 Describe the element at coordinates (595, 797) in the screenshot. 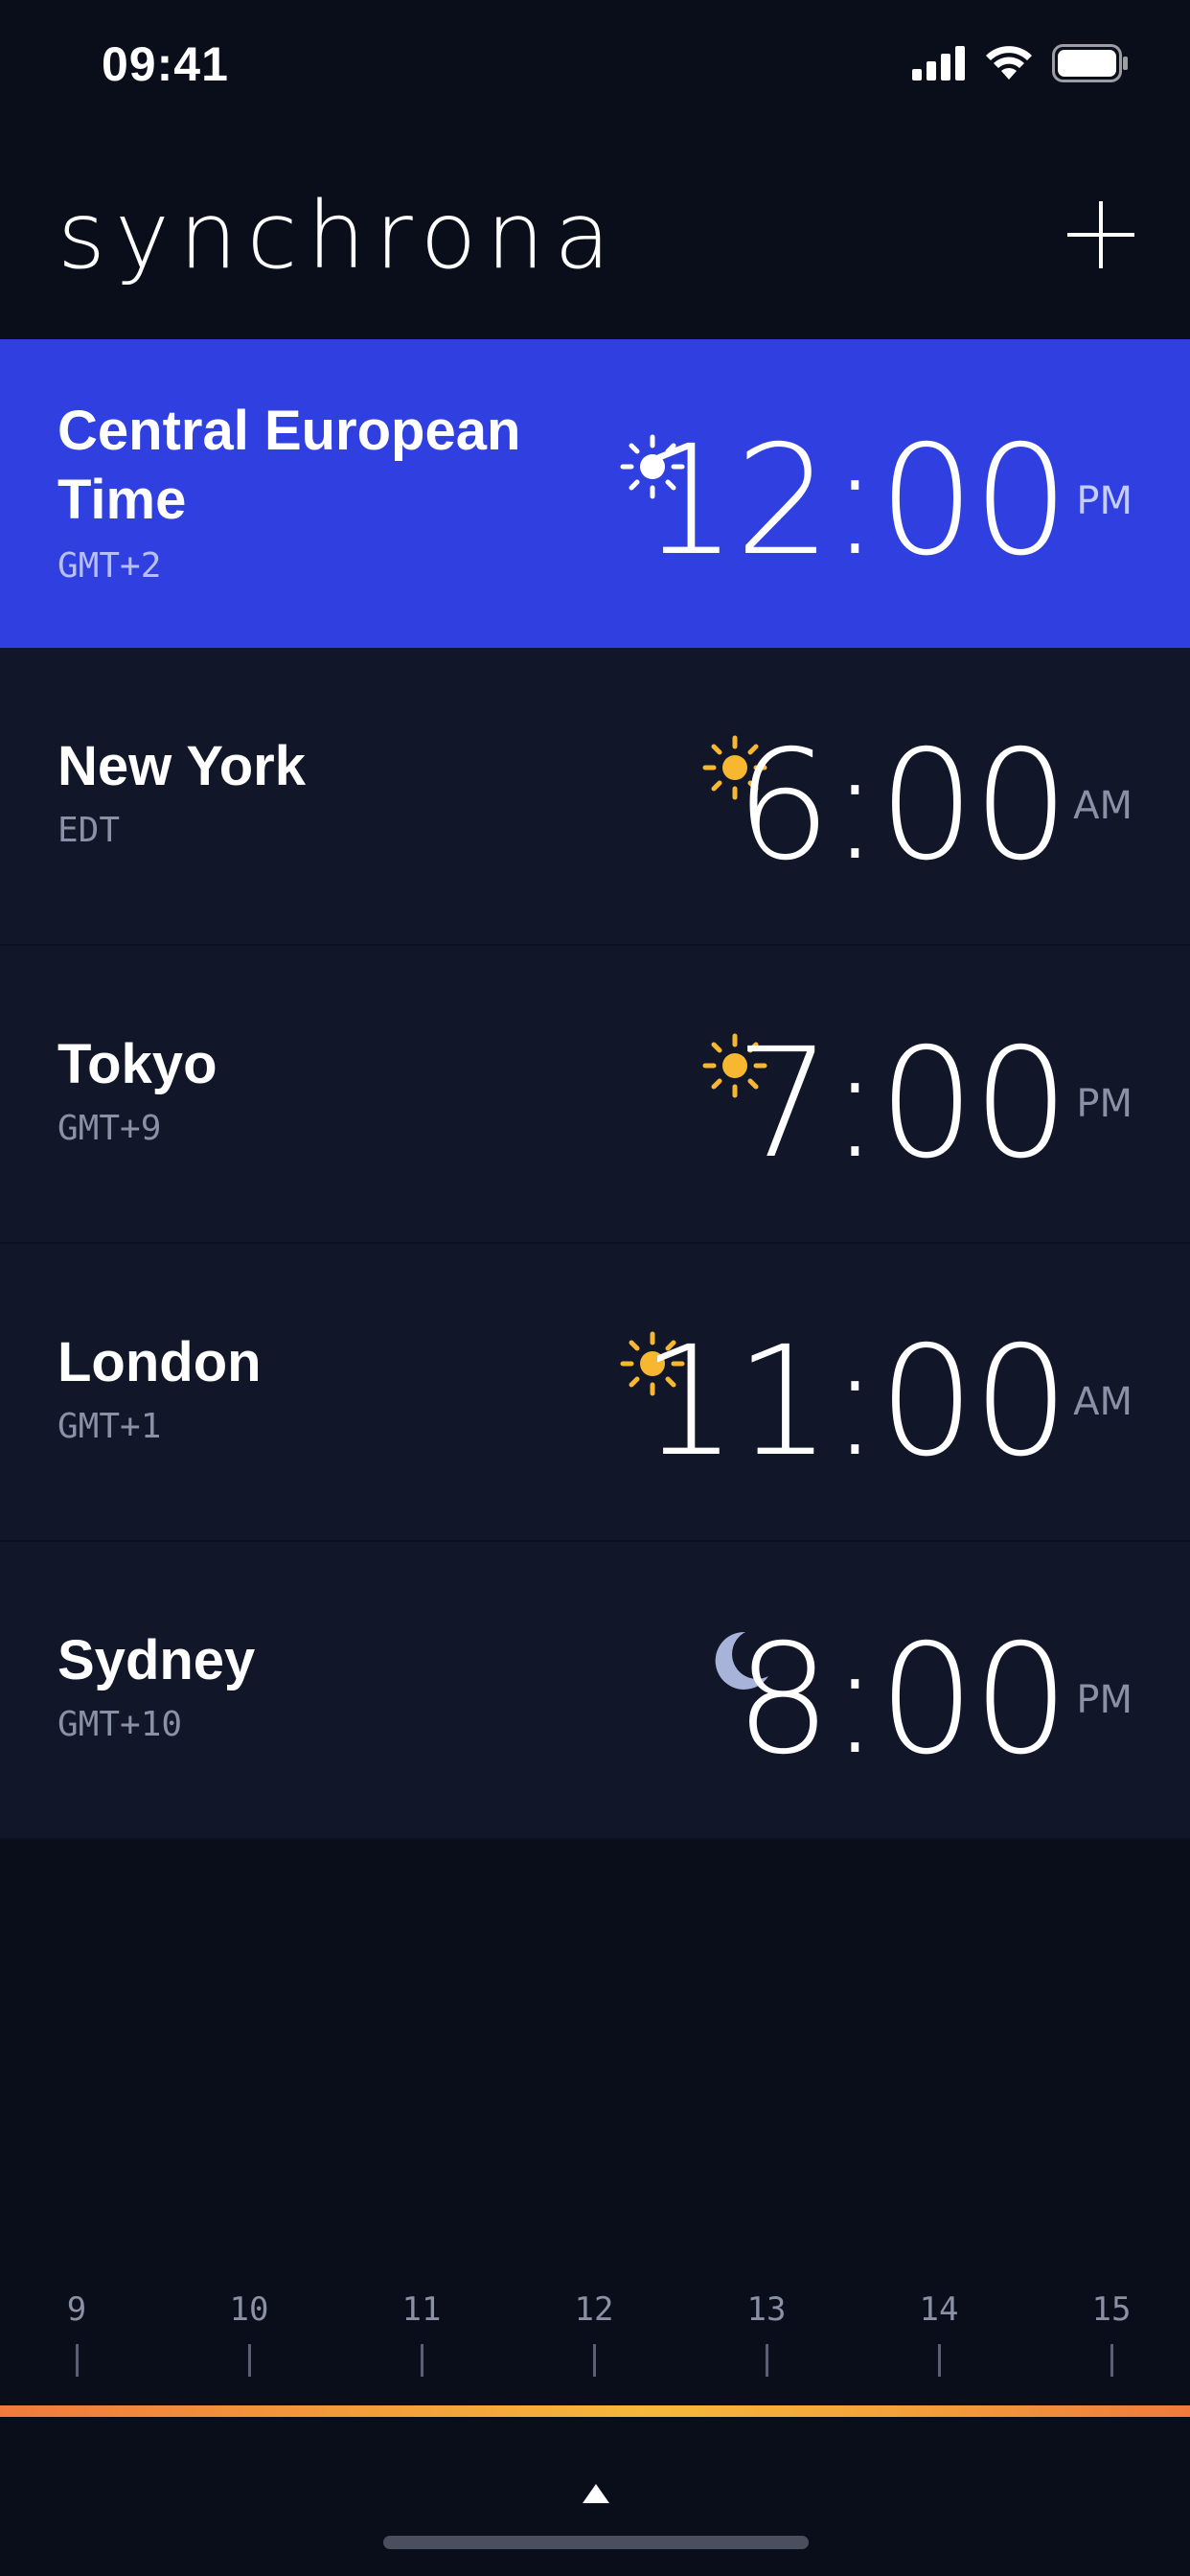

I see `zone-row-new-york: New York EDT 6:00 AM` at that location.